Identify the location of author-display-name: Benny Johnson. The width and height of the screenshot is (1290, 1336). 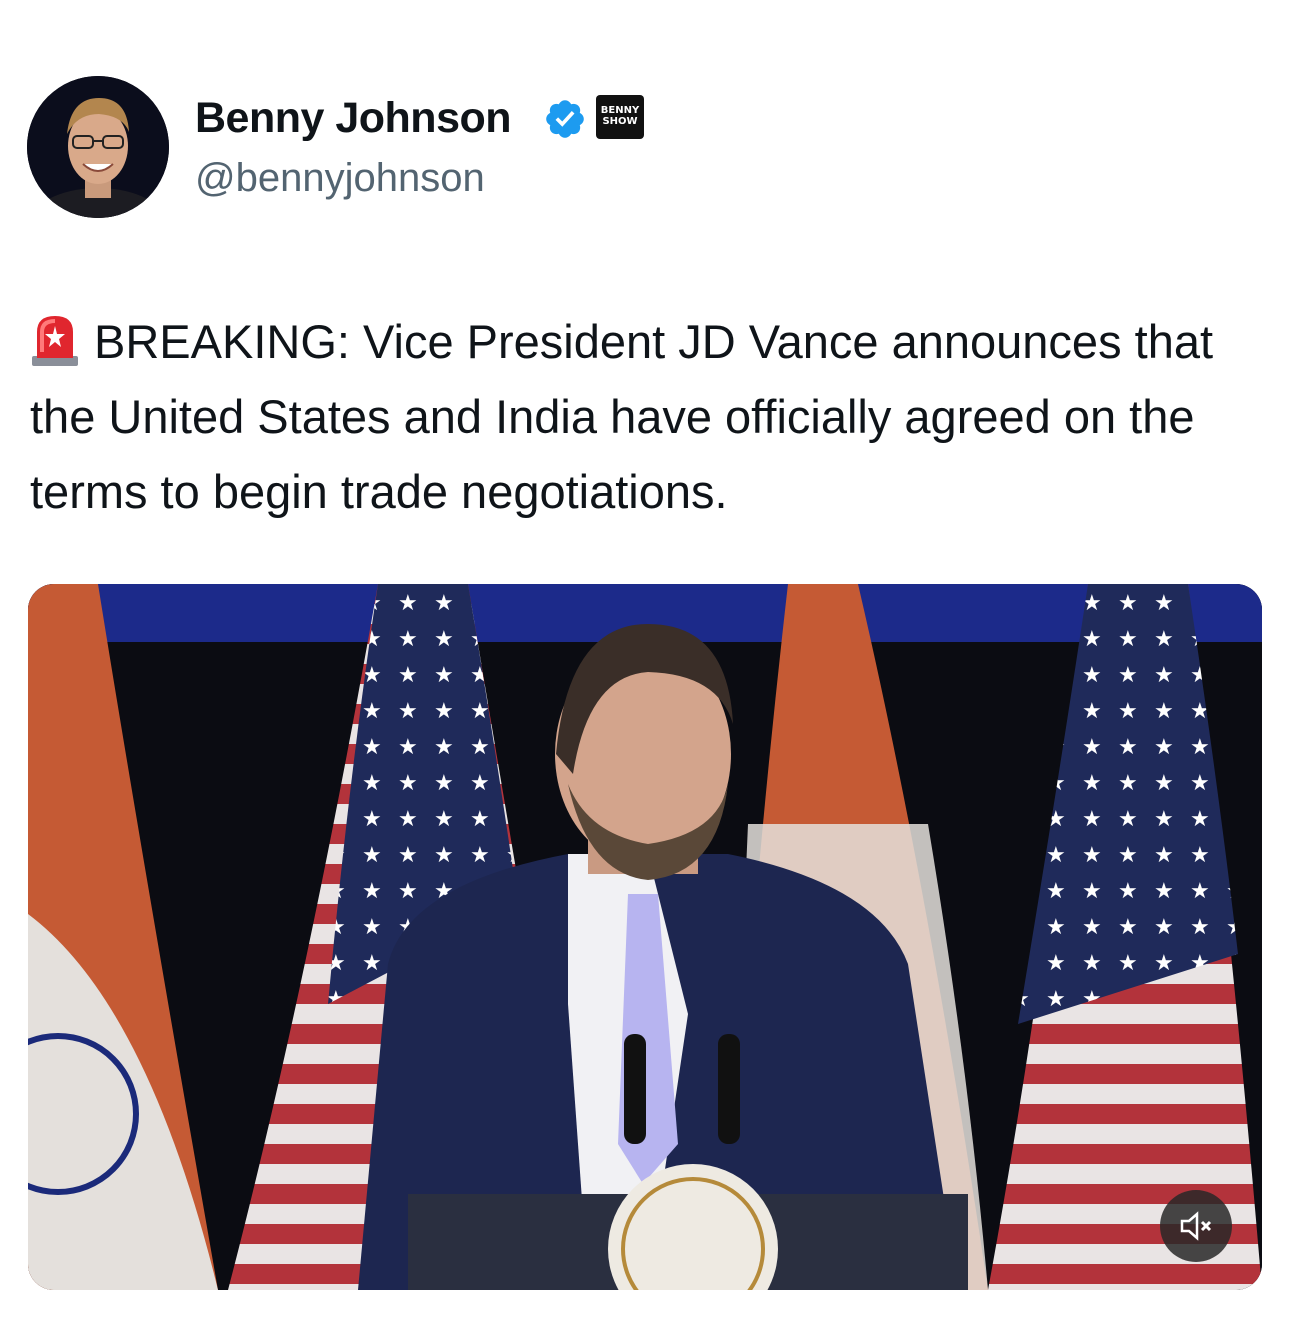
(353, 118).